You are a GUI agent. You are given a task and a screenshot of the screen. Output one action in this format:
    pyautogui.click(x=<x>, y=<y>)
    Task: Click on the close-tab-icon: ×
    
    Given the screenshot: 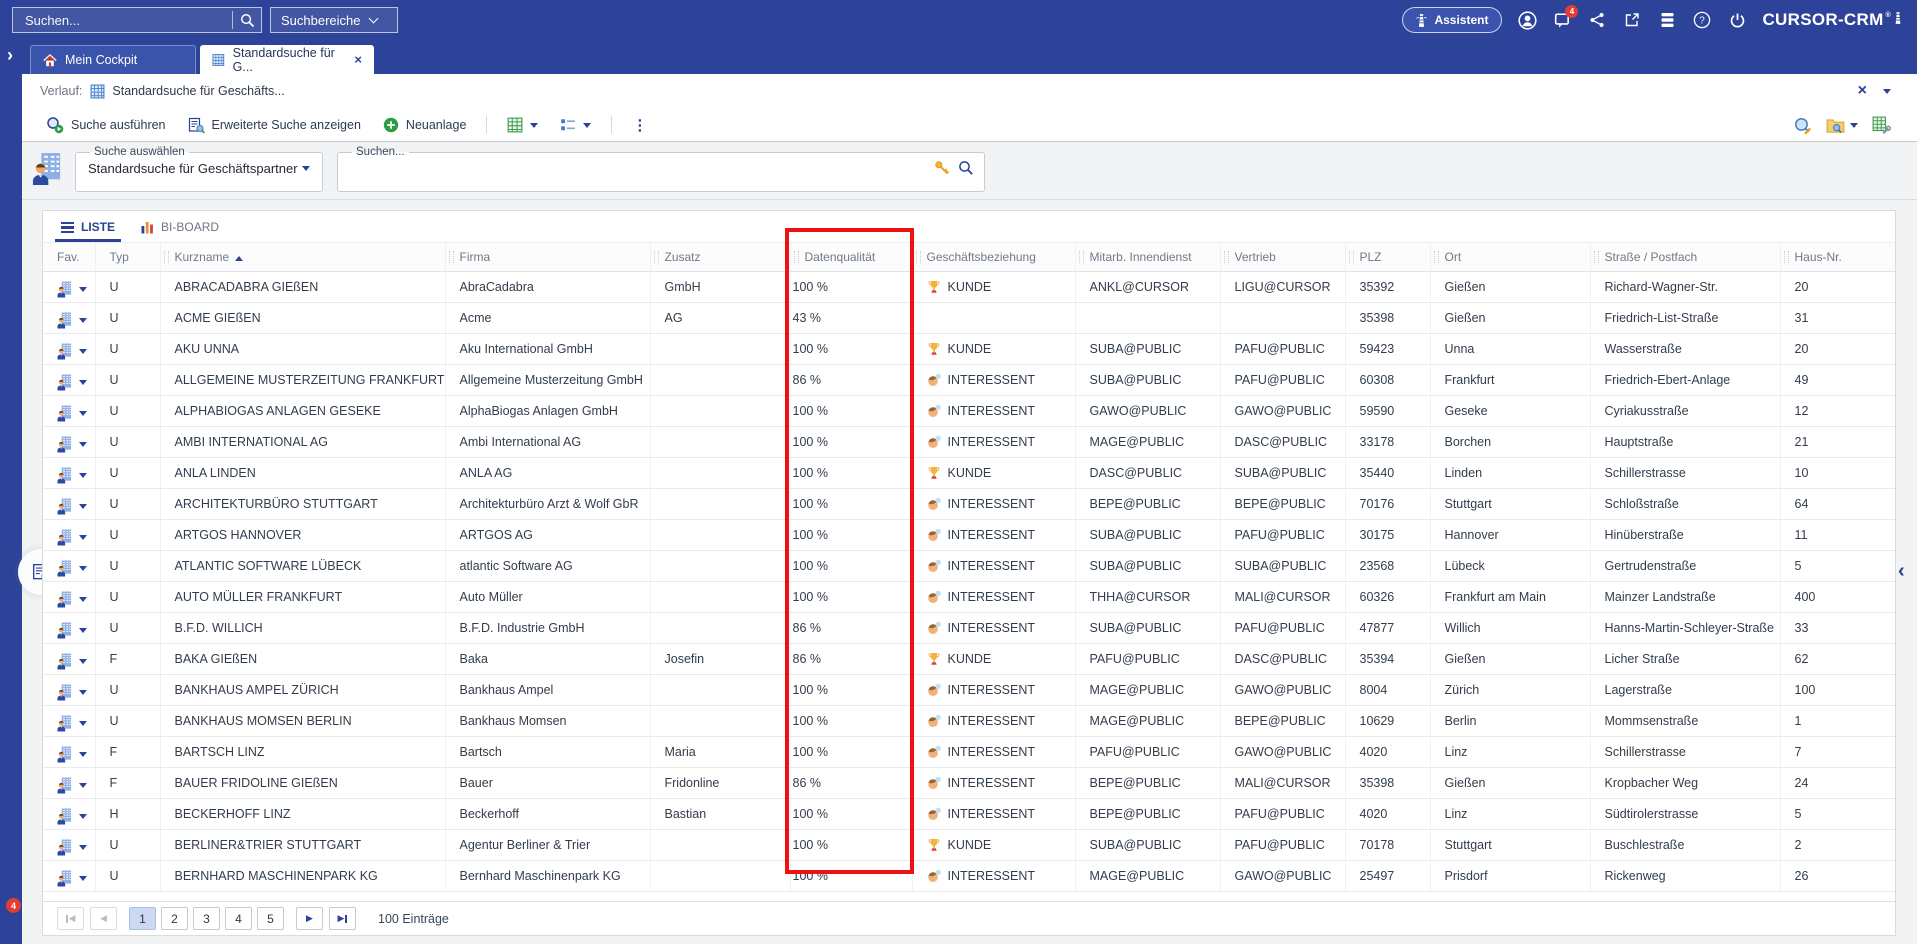 What is the action you would take?
    pyautogui.click(x=358, y=59)
    